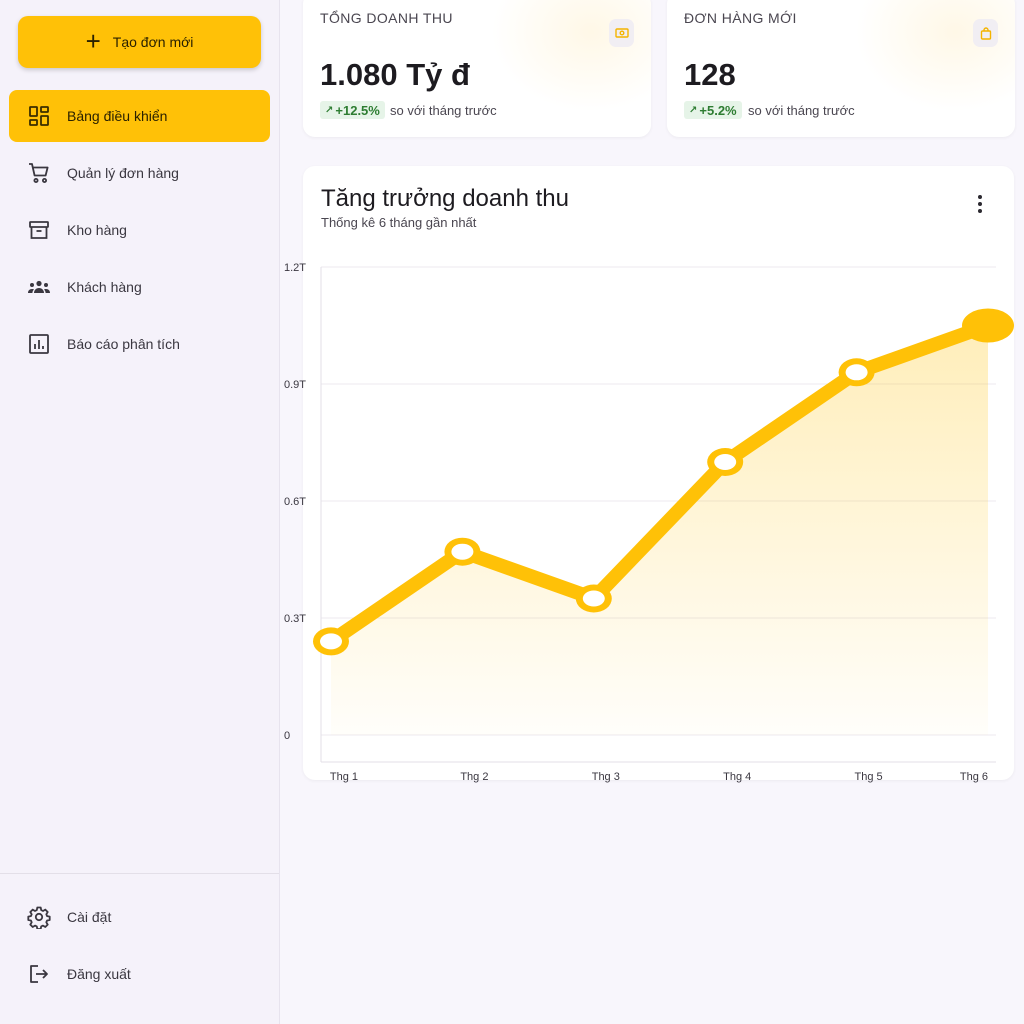 The width and height of the screenshot is (1024, 1024). I want to click on sidebar-item-inventory: Kho hàng, so click(139, 230).